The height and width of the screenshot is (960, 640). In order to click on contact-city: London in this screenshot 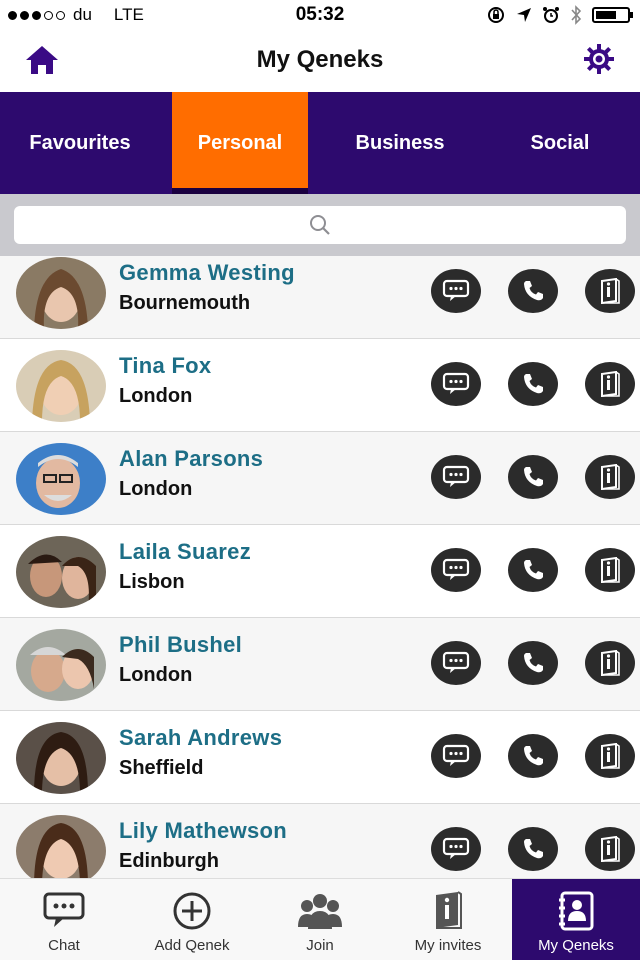, I will do `click(156, 675)`.